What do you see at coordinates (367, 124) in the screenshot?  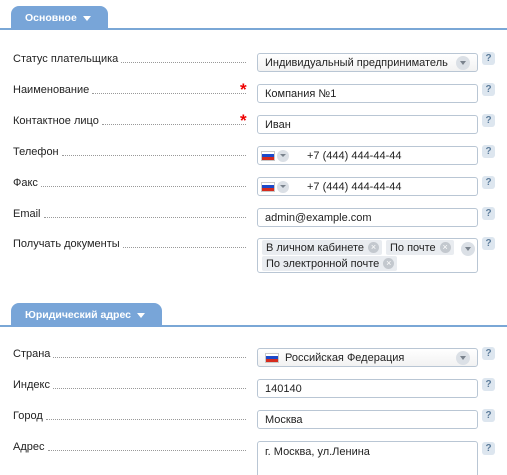 I see `contact-input: Иван` at bounding box center [367, 124].